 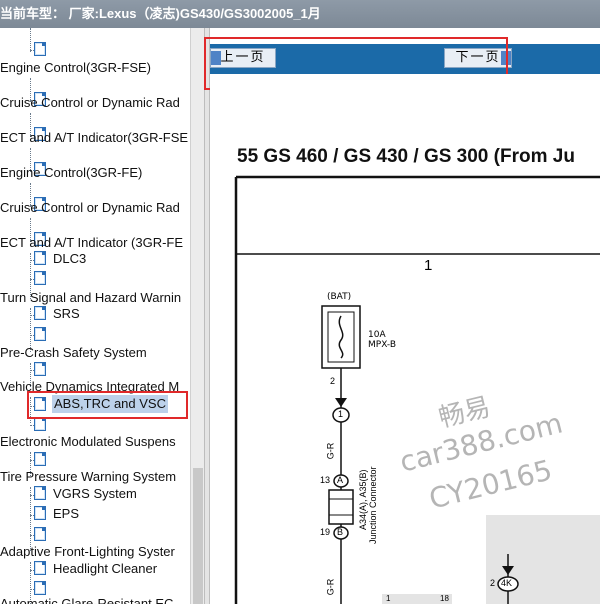 What do you see at coordinates (340, 532) in the screenshot?
I see `pin-b-label: B` at bounding box center [340, 532].